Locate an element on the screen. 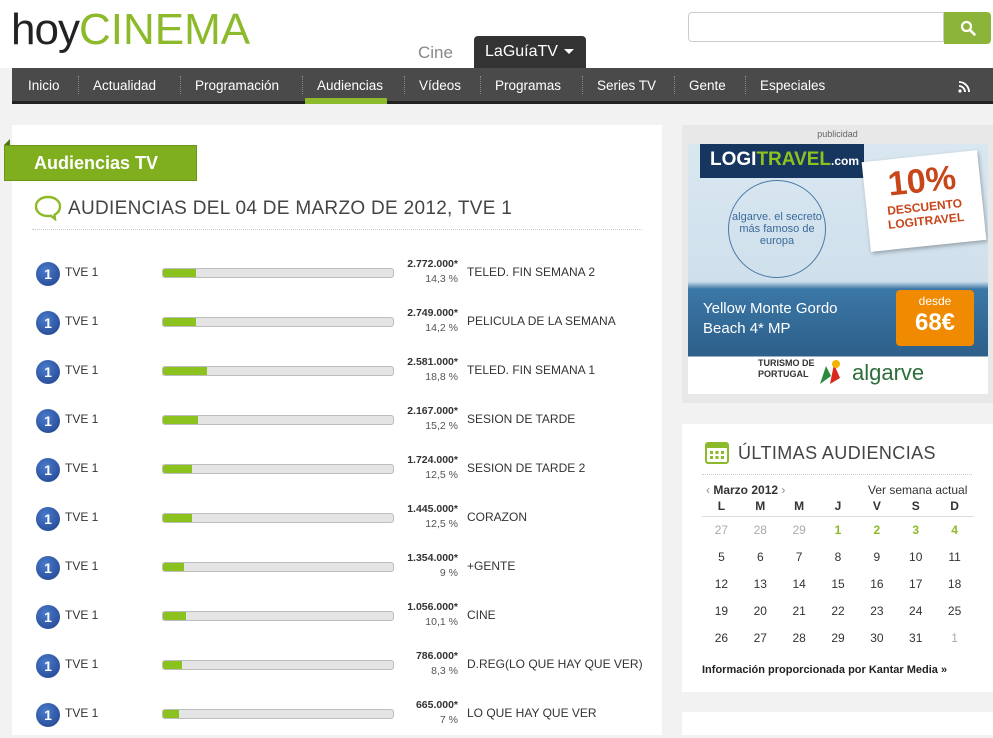  calendar-day: 29 is located at coordinates (799, 530).